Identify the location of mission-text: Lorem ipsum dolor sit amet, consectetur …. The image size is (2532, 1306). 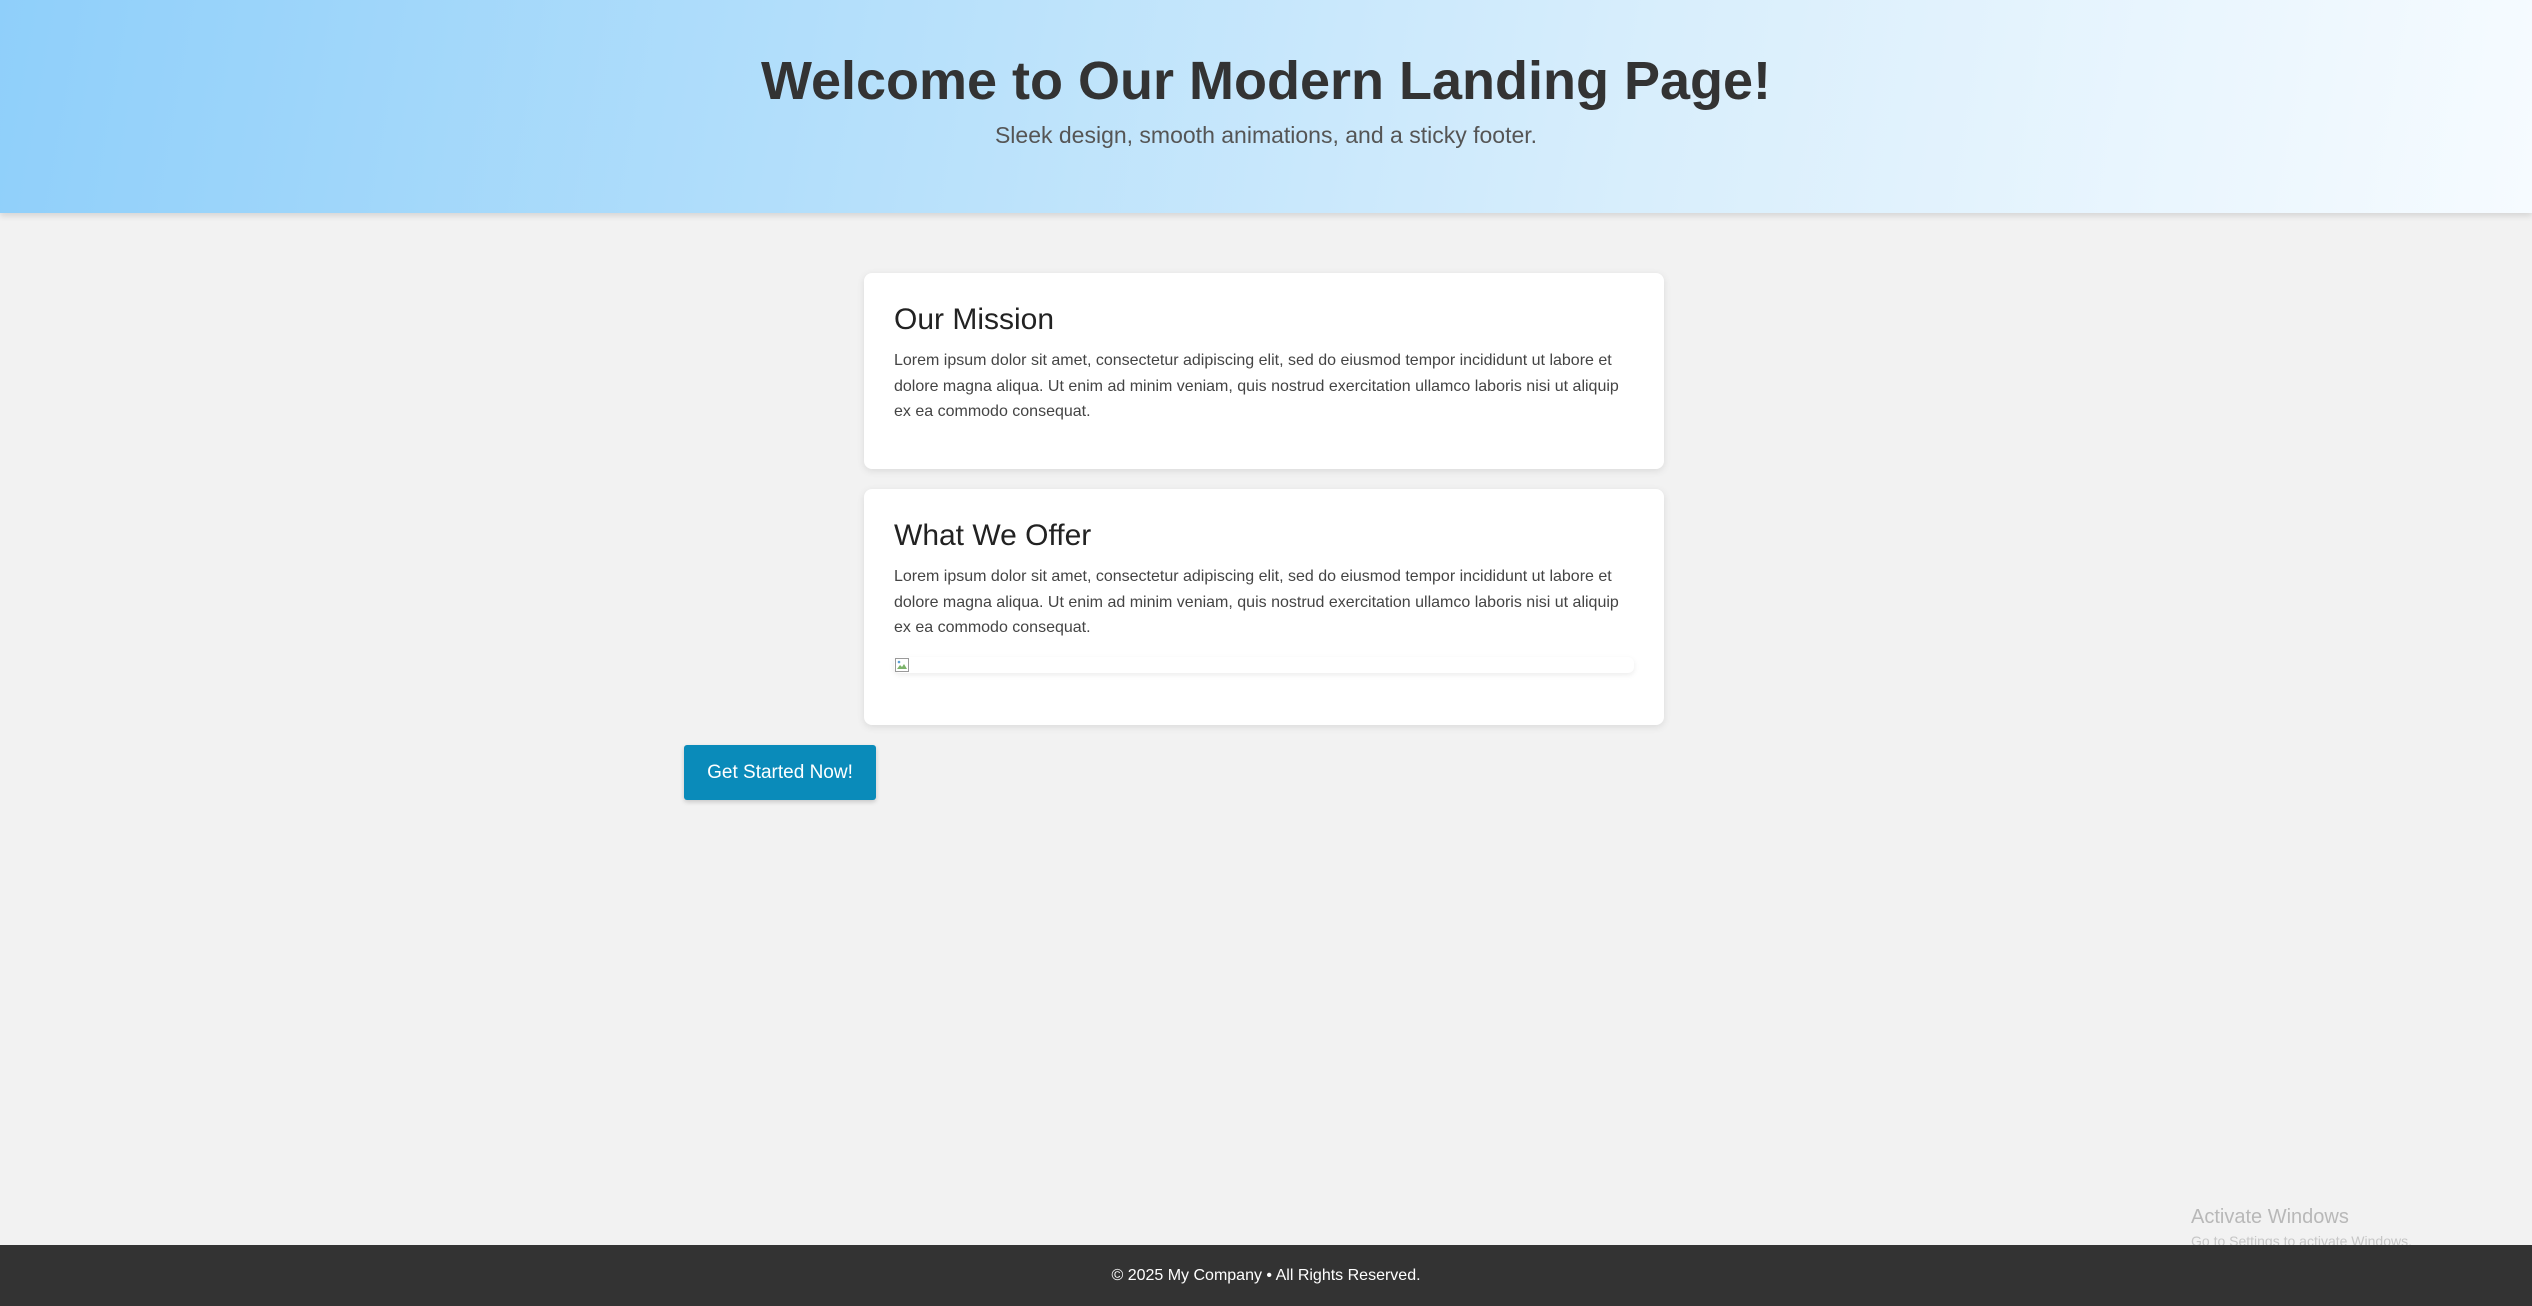
(1256, 386).